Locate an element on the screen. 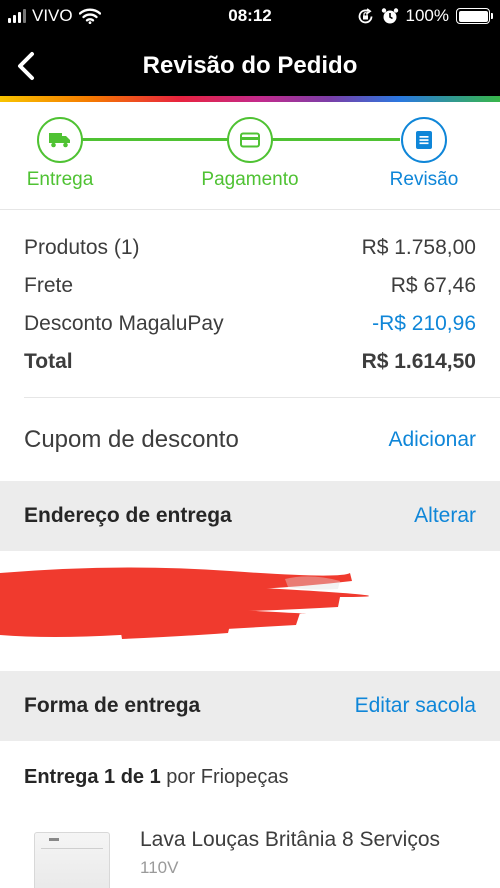 This screenshot has height=888, width=500. appliance-panel is located at coordinates (72, 845).